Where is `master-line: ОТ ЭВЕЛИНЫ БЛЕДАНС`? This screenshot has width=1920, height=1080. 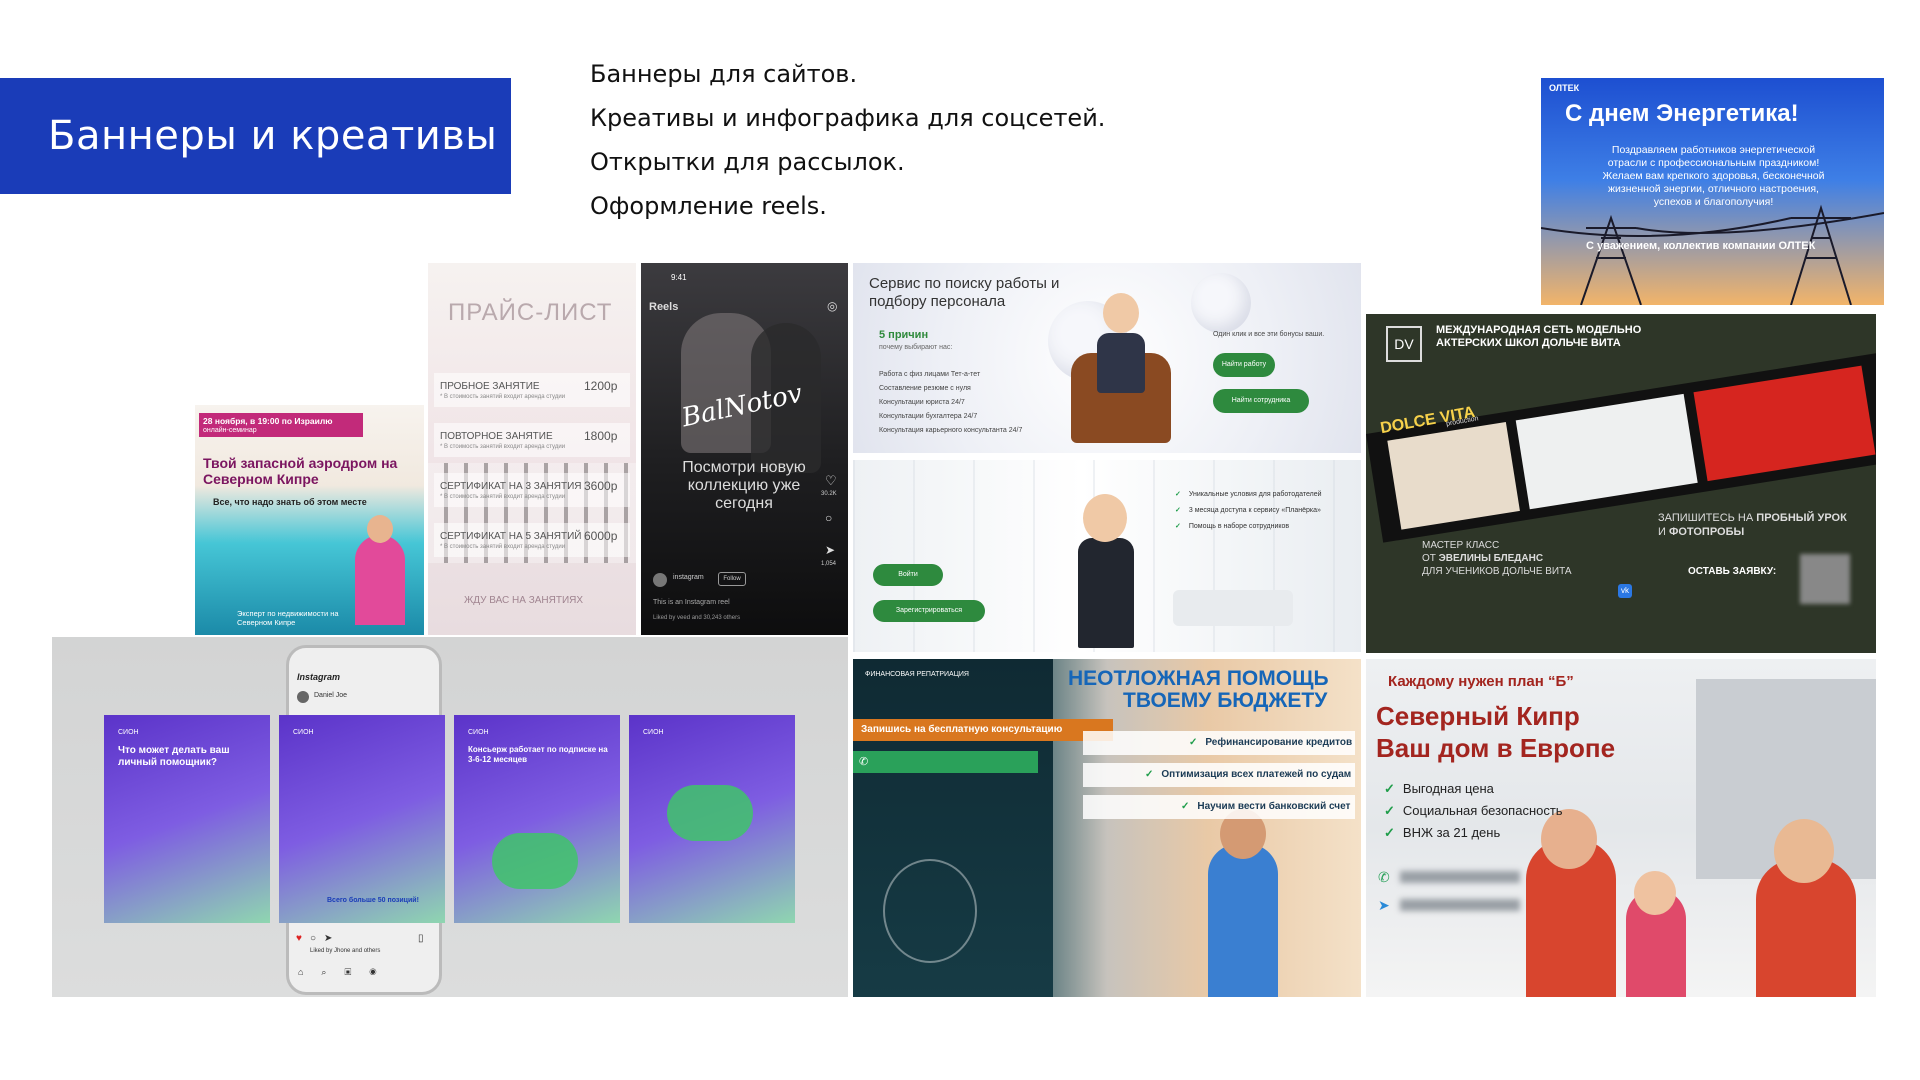 master-line: ОТ ЭВЕЛИНЫ БЛЕДАНС is located at coordinates (1483, 558).